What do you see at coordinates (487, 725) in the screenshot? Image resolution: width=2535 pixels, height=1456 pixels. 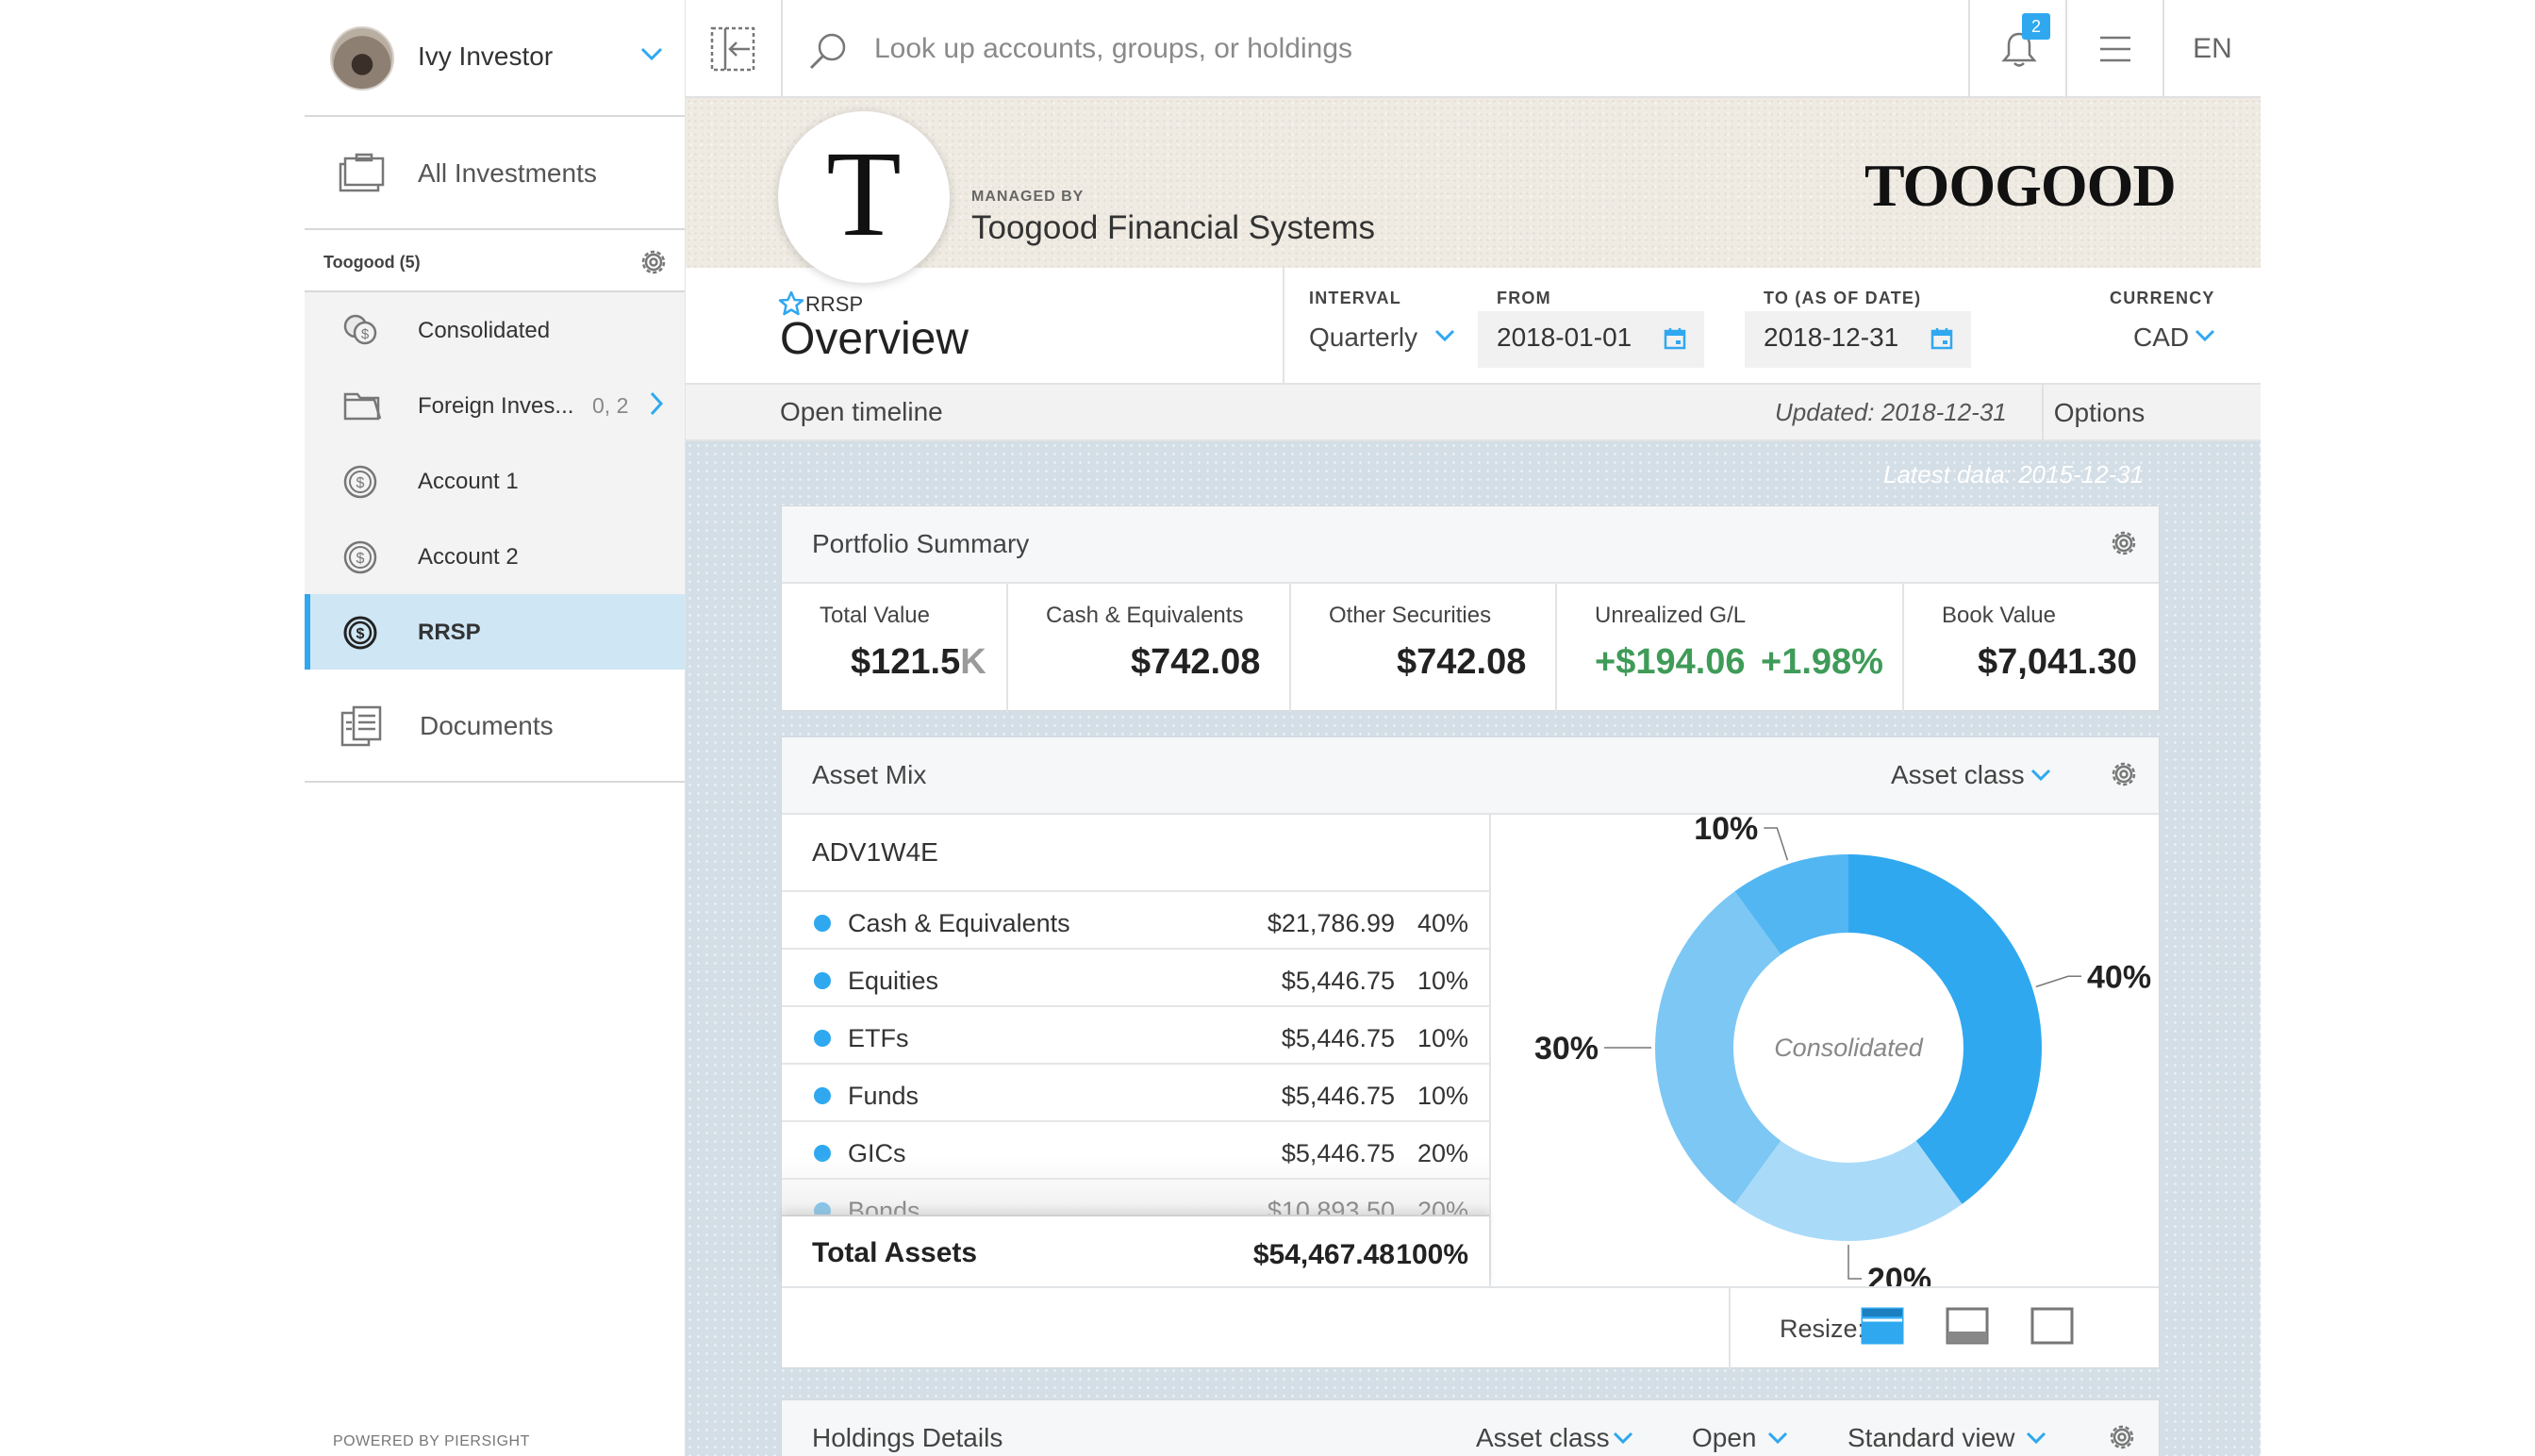 I see `sidebar-item-label: Documents` at bounding box center [487, 725].